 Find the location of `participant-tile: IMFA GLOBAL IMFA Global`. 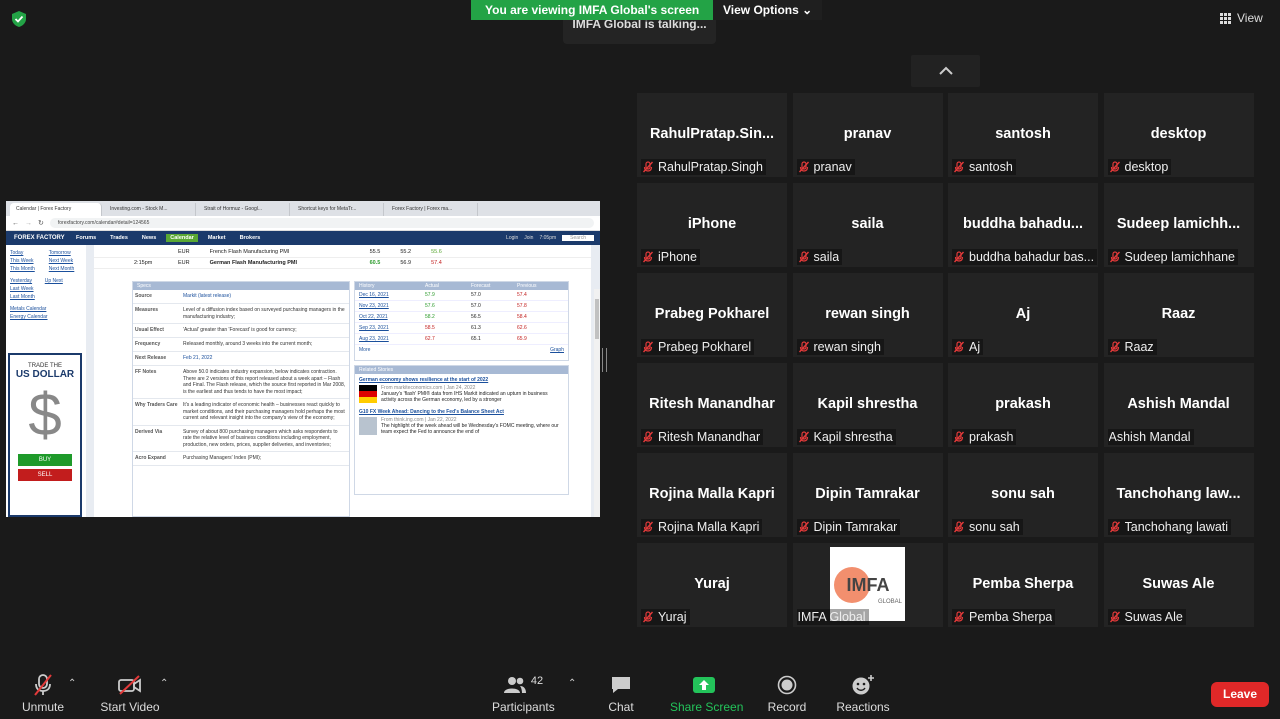

participant-tile: IMFA GLOBAL IMFA Global is located at coordinates (867, 585).